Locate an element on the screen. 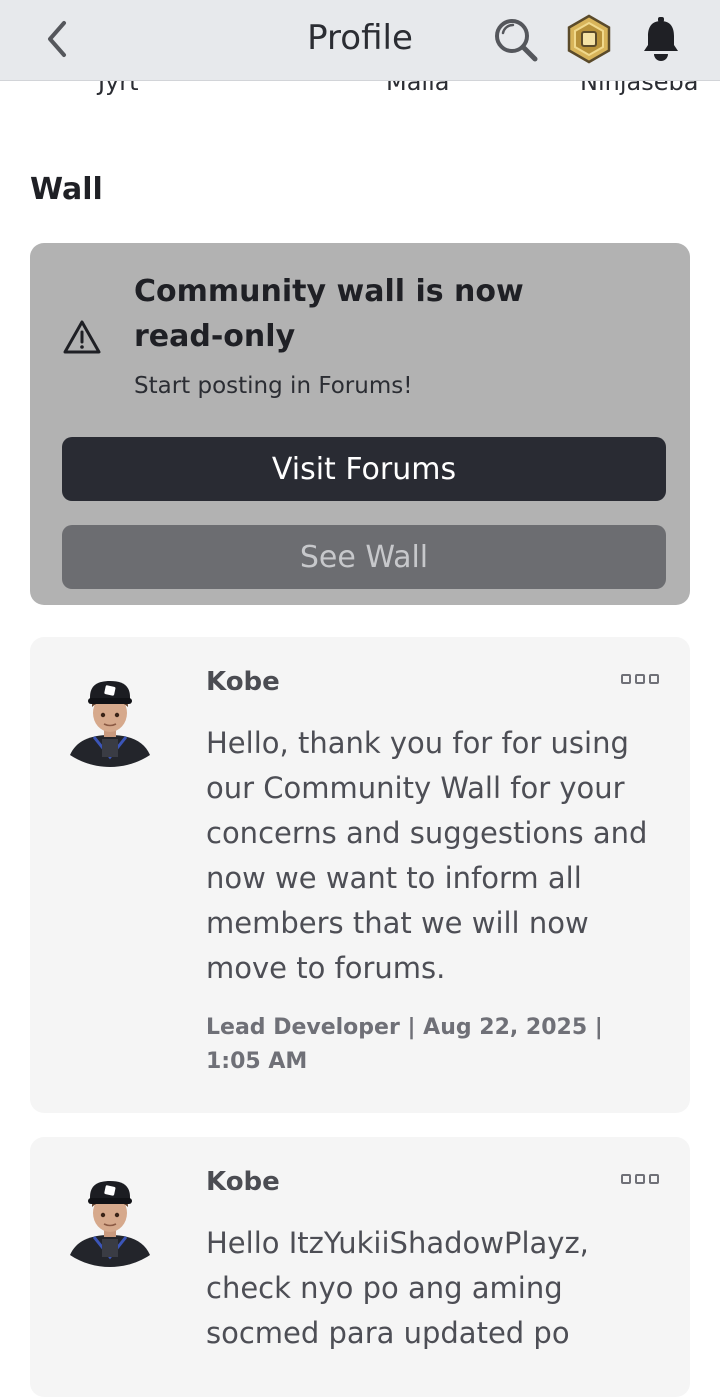  search-icon is located at coordinates (516, 40).